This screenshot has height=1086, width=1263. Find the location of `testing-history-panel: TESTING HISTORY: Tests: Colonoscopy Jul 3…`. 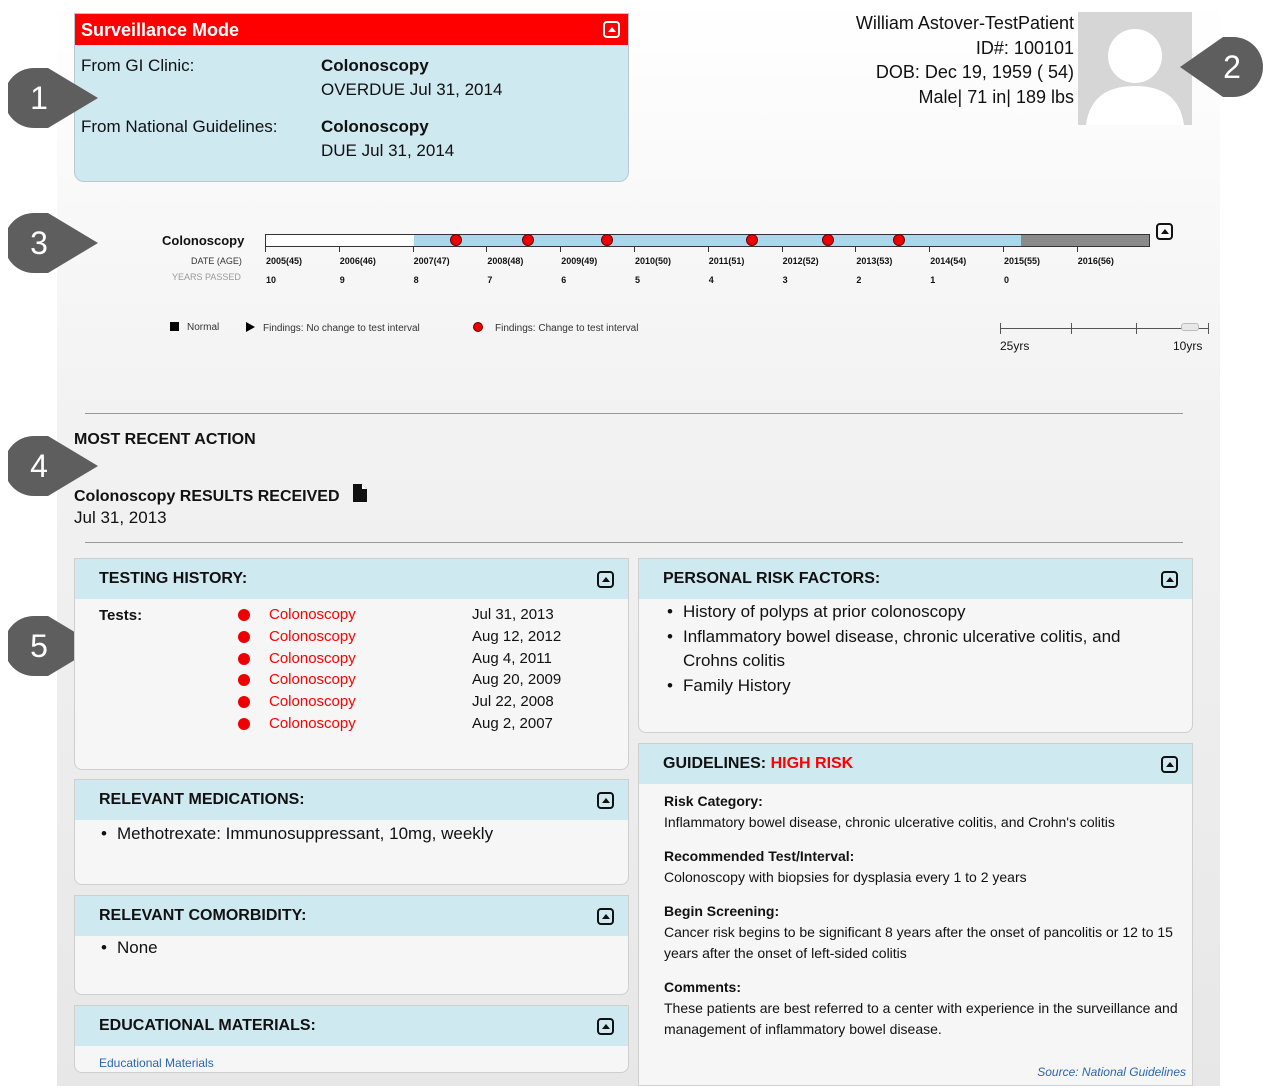

testing-history-panel: TESTING HISTORY: Tests: Colonoscopy Jul 3… is located at coordinates (351, 664).